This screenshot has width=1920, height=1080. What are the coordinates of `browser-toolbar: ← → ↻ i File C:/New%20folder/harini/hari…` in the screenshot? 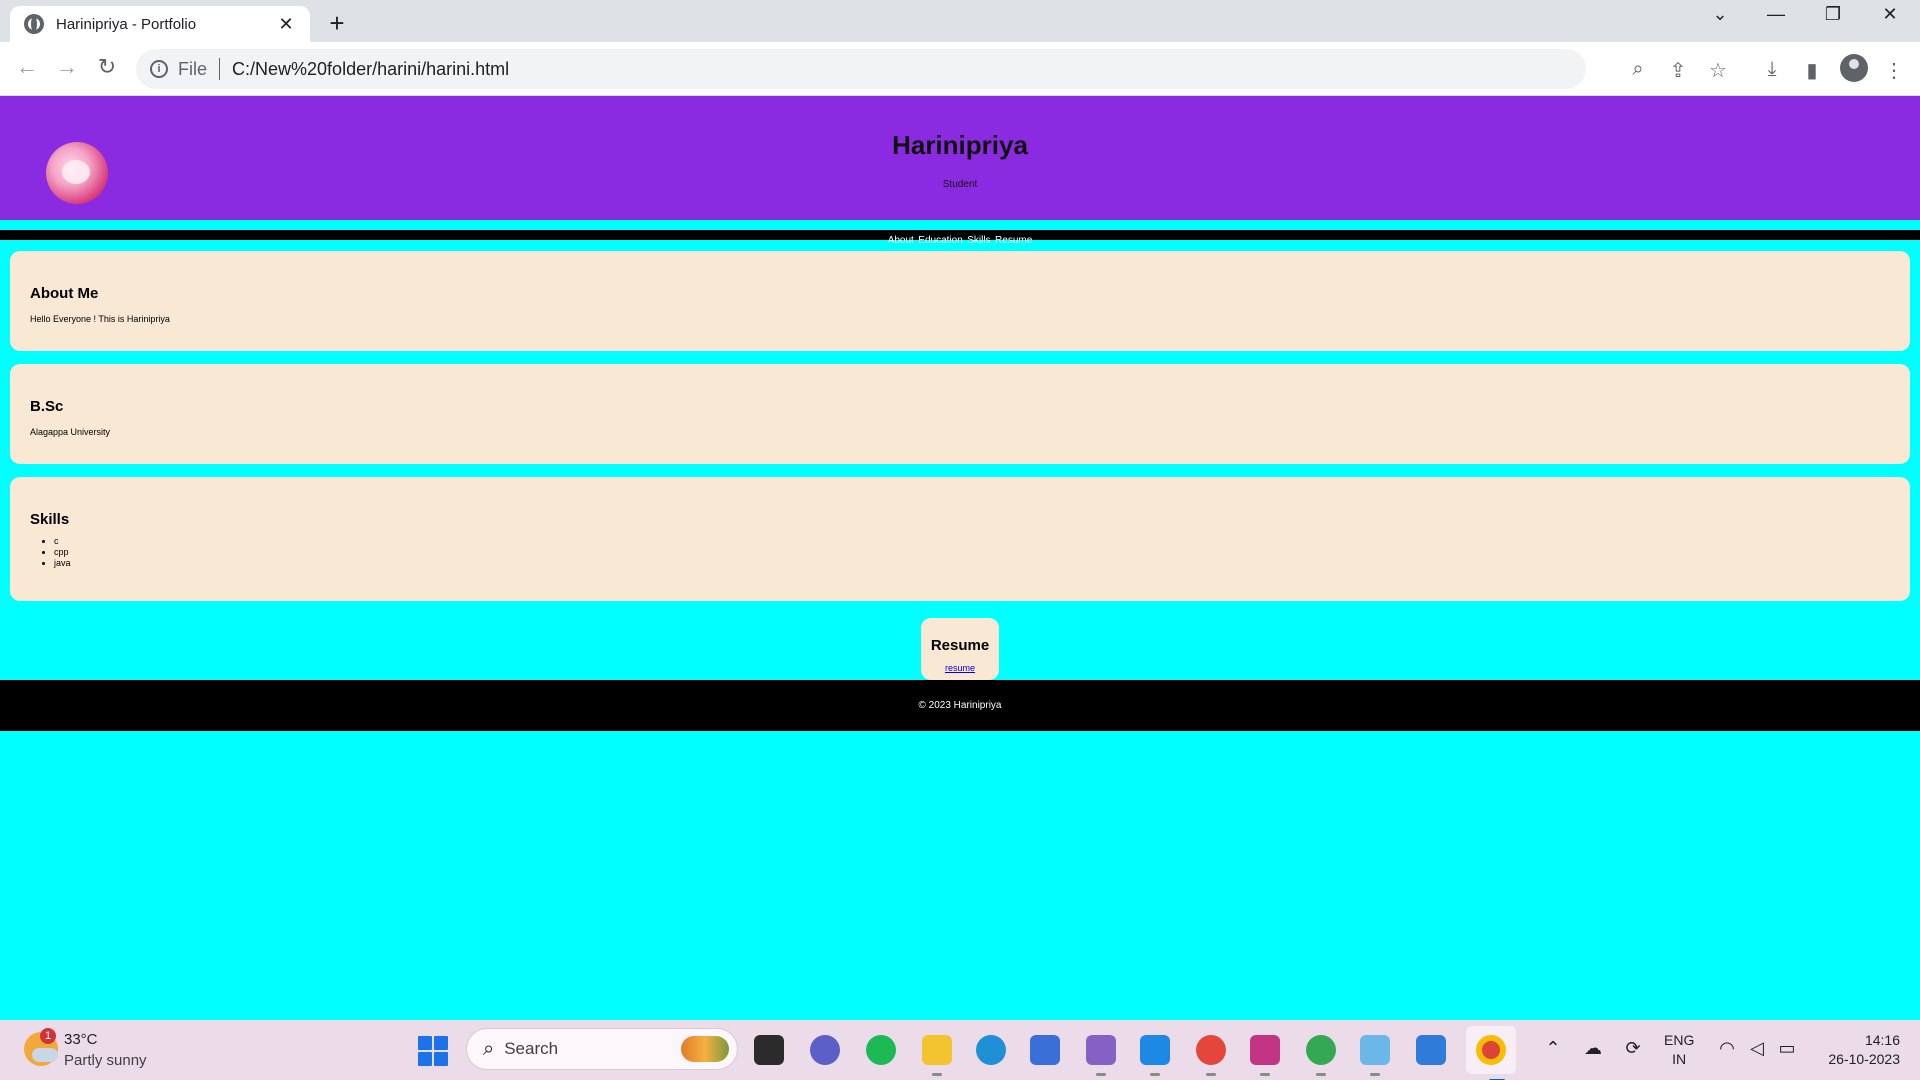 It's located at (960, 69).